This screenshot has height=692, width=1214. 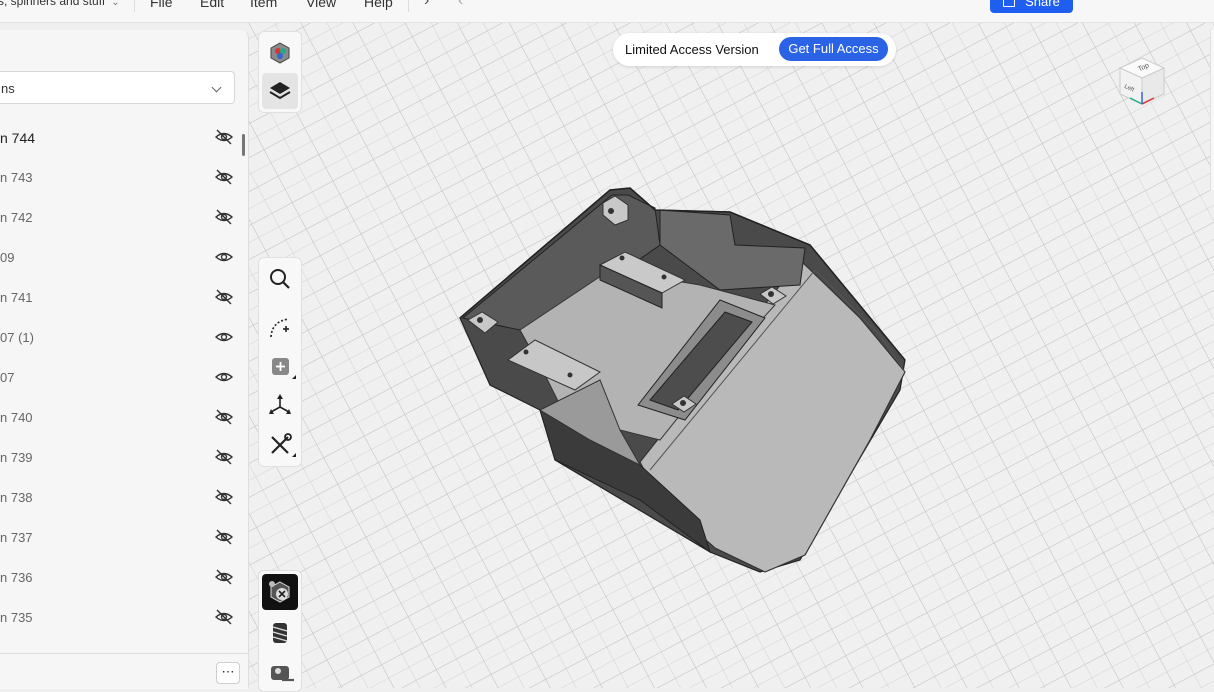 What do you see at coordinates (692, 49) in the screenshot?
I see `limited-access-message: Limited Access Version` at bounding box center [692, 49].